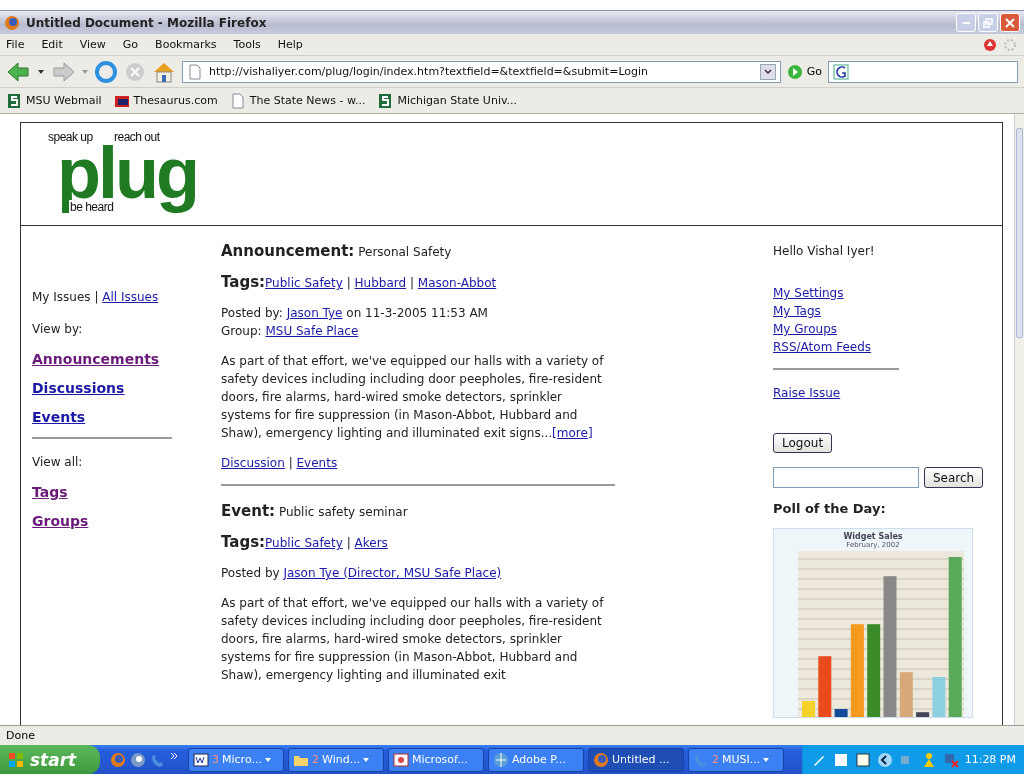 The image size is (1024, 774). Describe the element at coordinates (247, 44) in the screenshot. I see `menu-item: Tools` at that location.